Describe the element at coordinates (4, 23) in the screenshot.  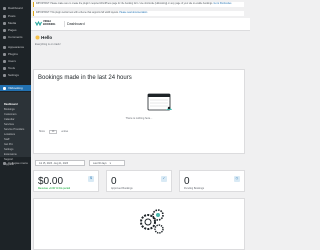
I see `media-icon` at that location.